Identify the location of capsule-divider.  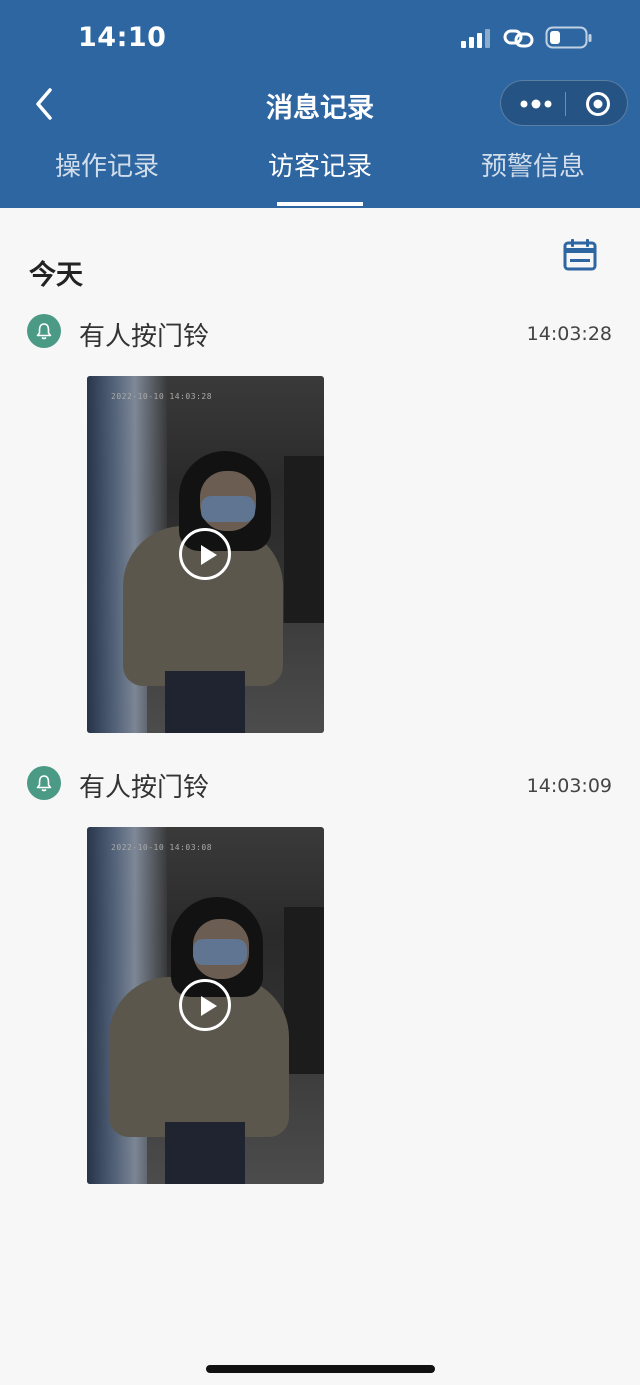
(565, 104).